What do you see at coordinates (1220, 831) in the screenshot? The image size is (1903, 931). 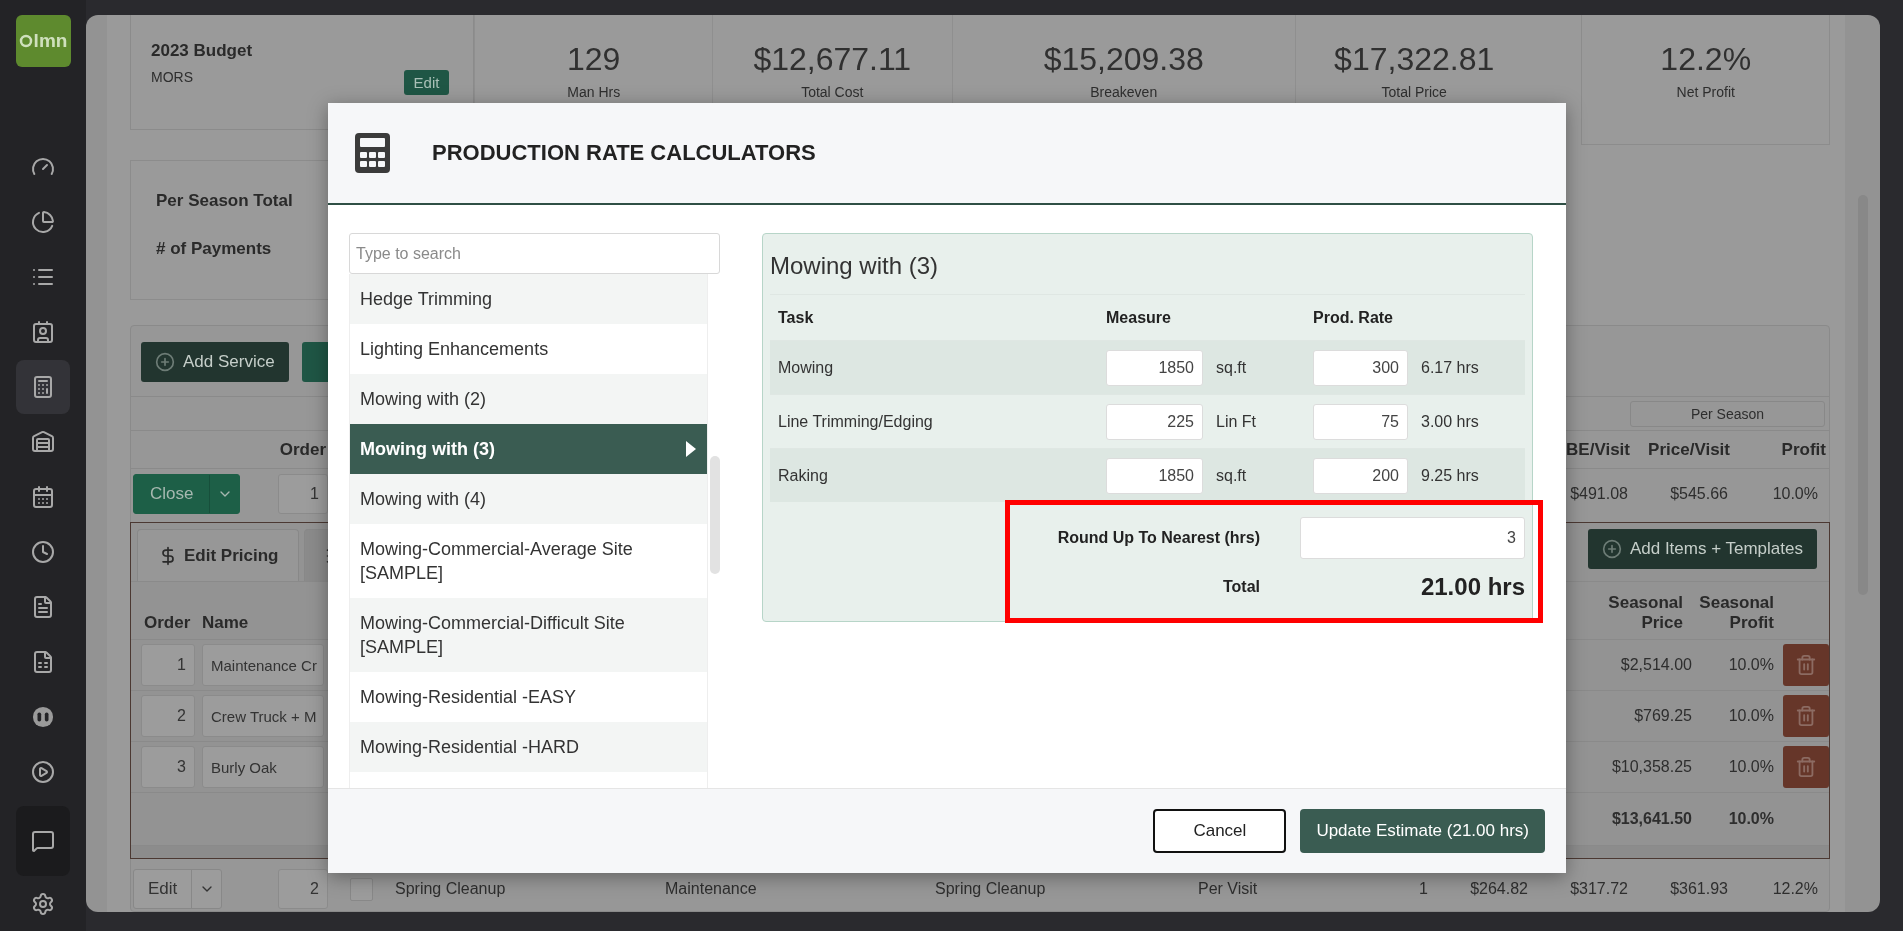 I see `cancel-button: Cancel` at bounding box center [1220, 831].